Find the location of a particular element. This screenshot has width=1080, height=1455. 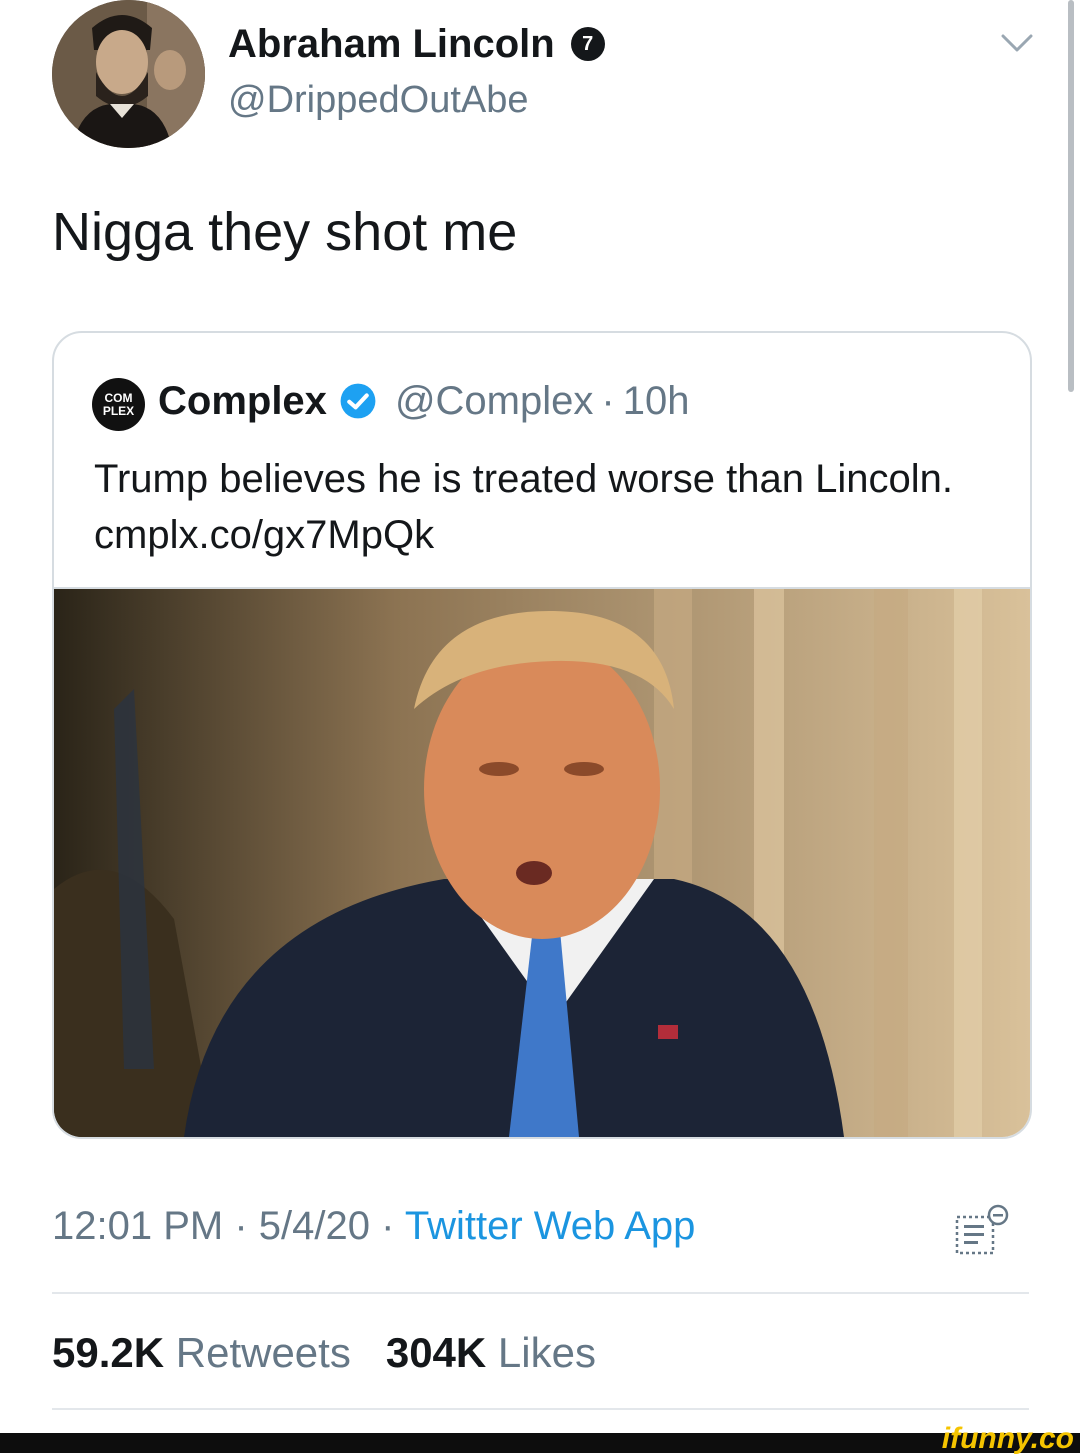

analytics-icon is located at coordinates (982, 1231).